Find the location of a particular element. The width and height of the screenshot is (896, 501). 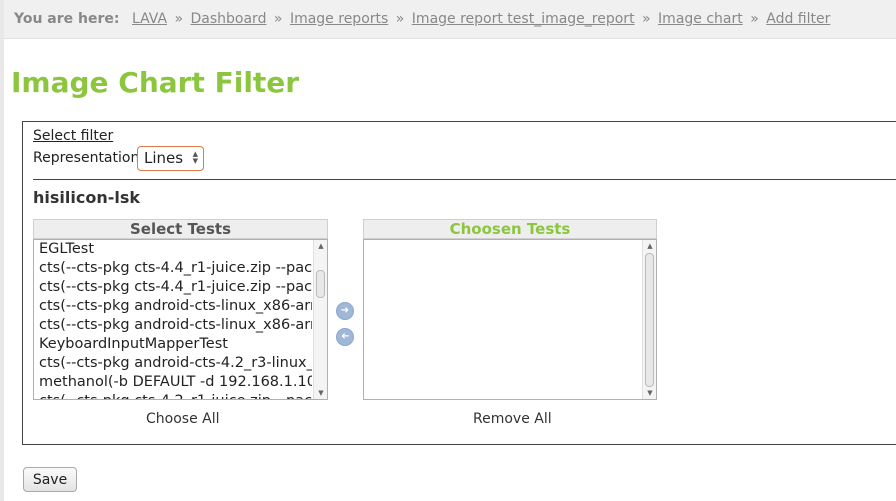

representation-value: Lines is located at coordinates (164, 158).